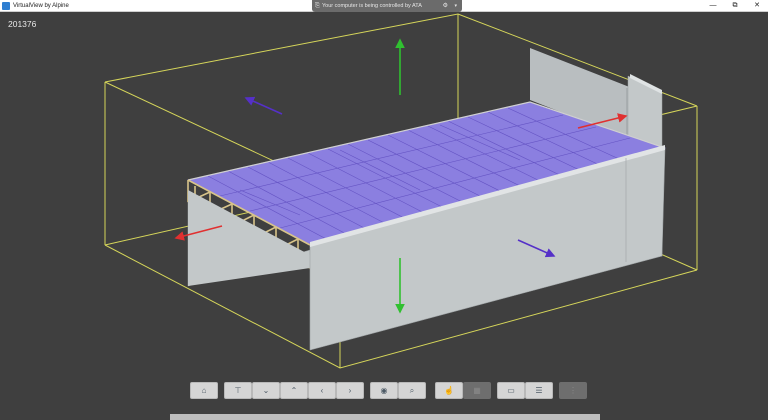 The width and height of the screenshot is (768, 420). What do you see at coordinates (713, 6) in the screenshot?
I see `minimize-button: —` at bounding box center [713, 6].